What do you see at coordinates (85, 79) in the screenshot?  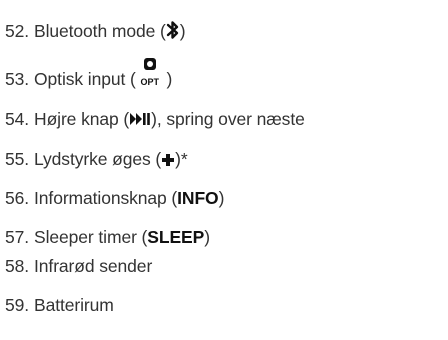 I see `item-text: Optisk input (` at bounding box center [85, 79].